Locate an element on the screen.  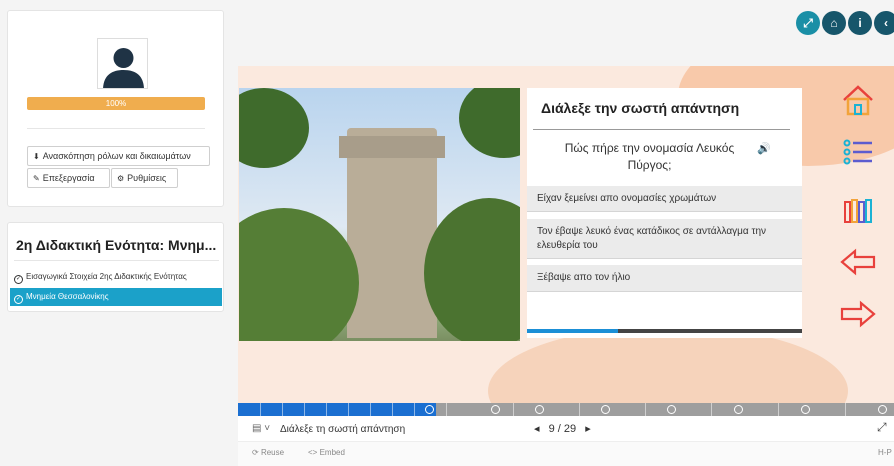
expand-icon: ⤢ is located at coordinates (808, 23).